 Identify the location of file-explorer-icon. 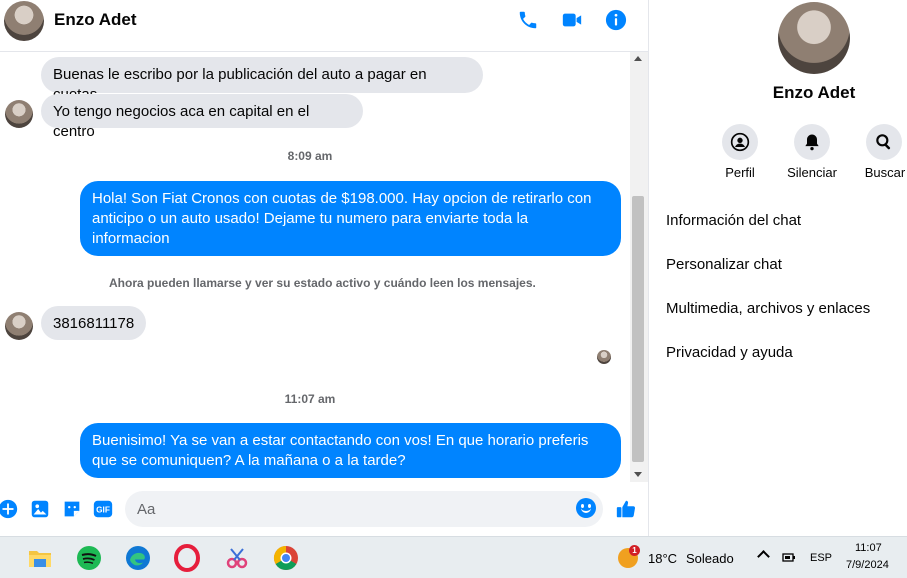
(40, 558).